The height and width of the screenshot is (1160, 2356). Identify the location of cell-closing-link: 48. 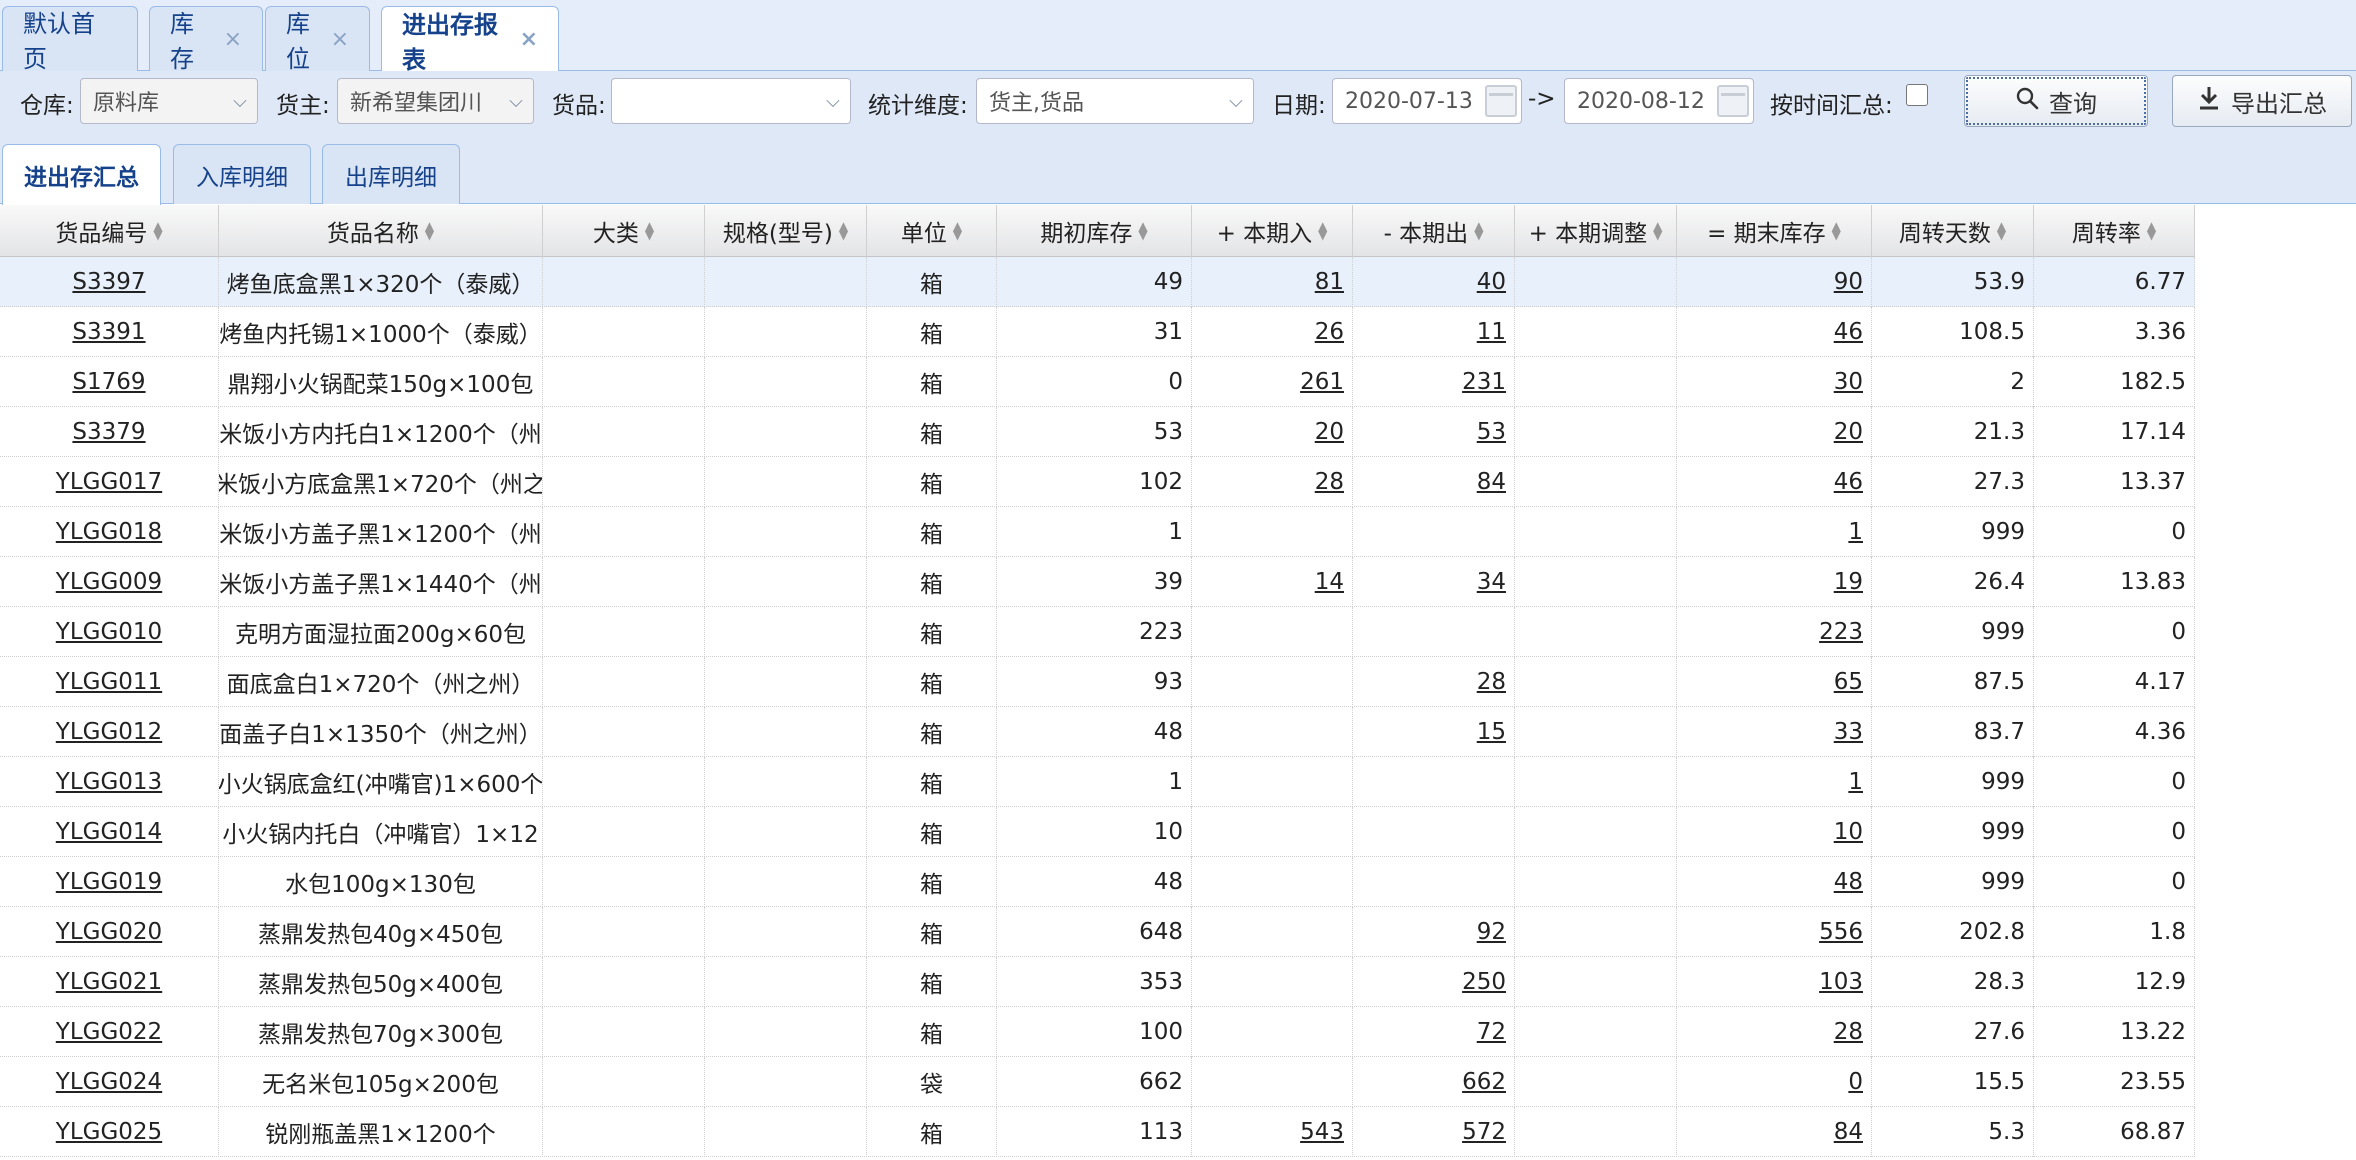
(1848, 882).